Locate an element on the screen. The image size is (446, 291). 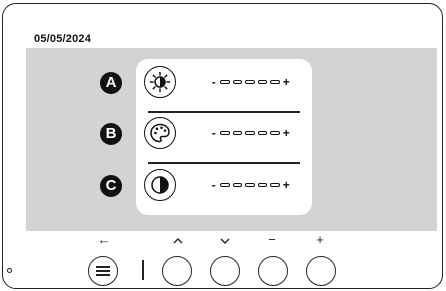
brightness-plus: + is located at coordinates (286, 82).